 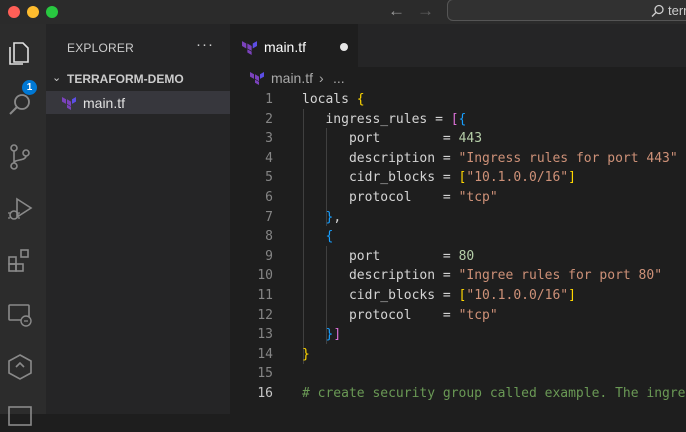 I want to click on line-number: 14, so click(x=265, y=354).